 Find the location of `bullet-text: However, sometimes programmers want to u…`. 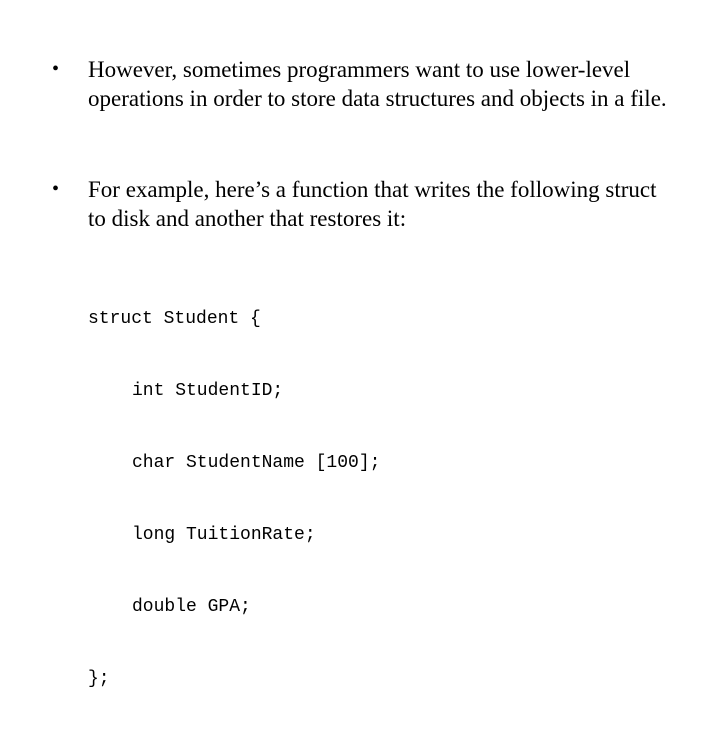

bullet-text: However, sometimes programmers want to u… is located at coordinates (377, 84).